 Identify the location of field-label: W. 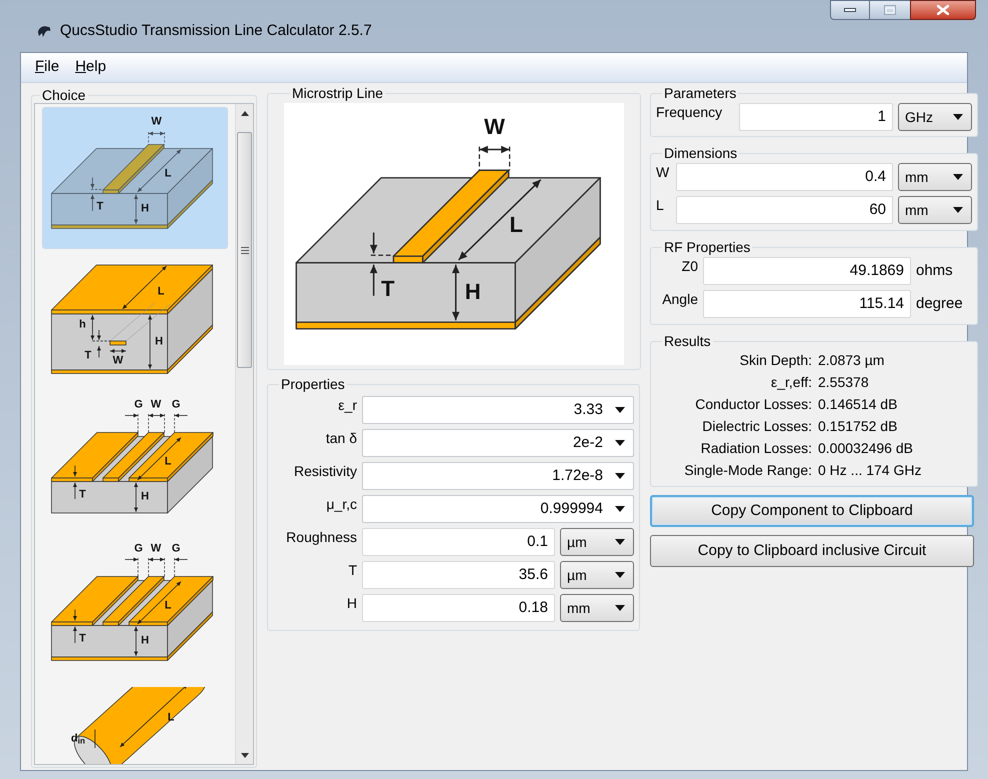
(663, 172).